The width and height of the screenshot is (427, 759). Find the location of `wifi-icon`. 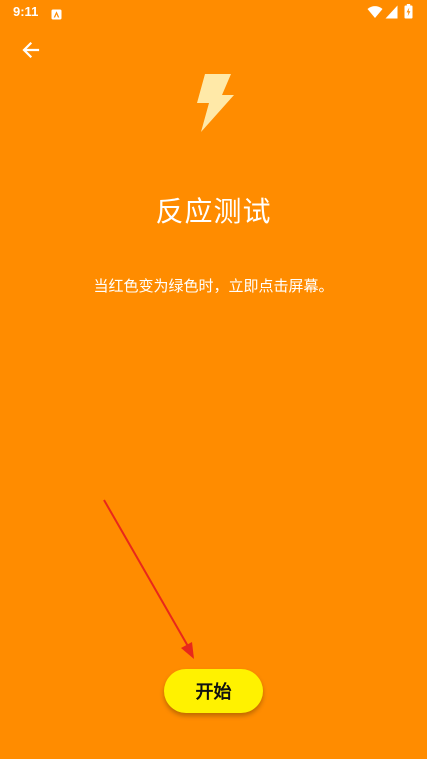

wifi-icon is located at coordinates (375, 12).